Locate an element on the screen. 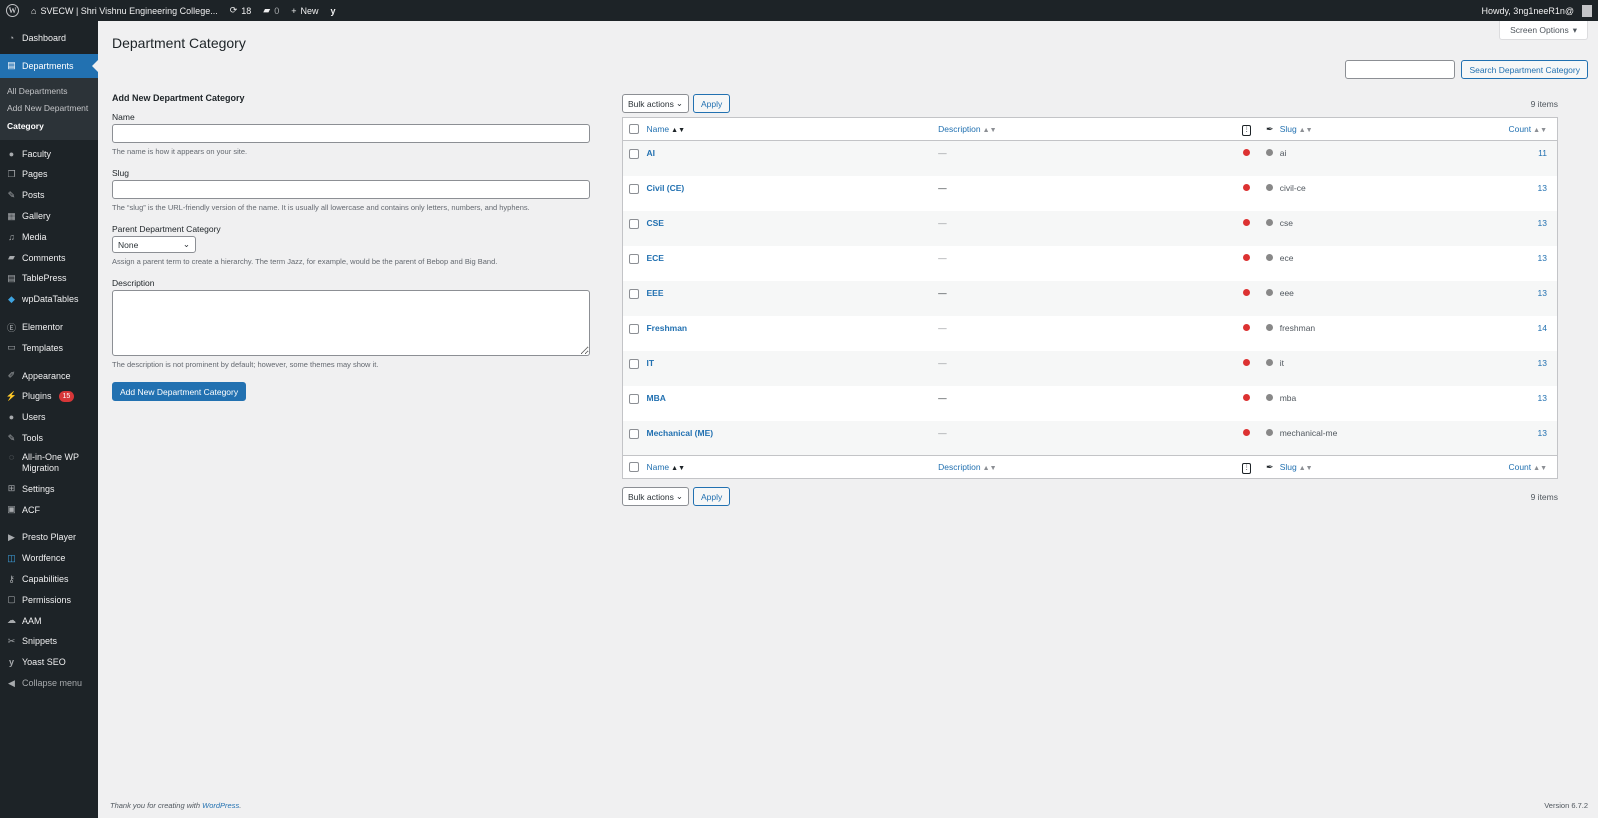 This screenshot has width=1598, height=818. sidebar-item-pages: ❐ Pages is located at coordinates (49, 174).